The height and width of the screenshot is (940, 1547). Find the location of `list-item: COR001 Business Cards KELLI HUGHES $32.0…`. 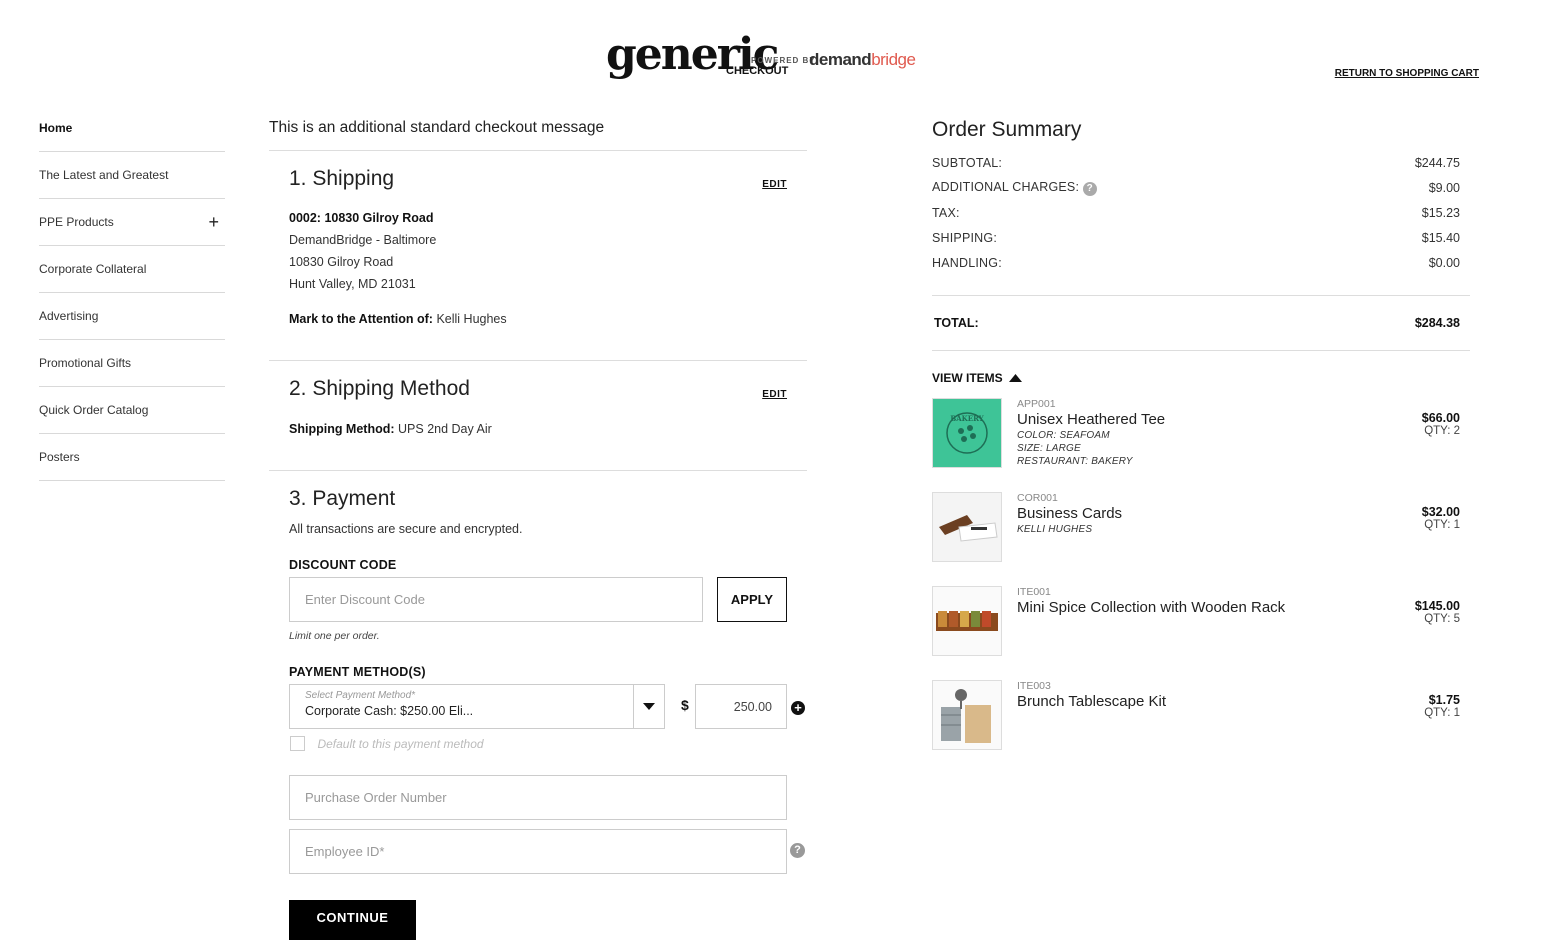

list-item: COR001 Business Cards KELLI HUGHES $32.0… is located at coordinates (1196, 527).